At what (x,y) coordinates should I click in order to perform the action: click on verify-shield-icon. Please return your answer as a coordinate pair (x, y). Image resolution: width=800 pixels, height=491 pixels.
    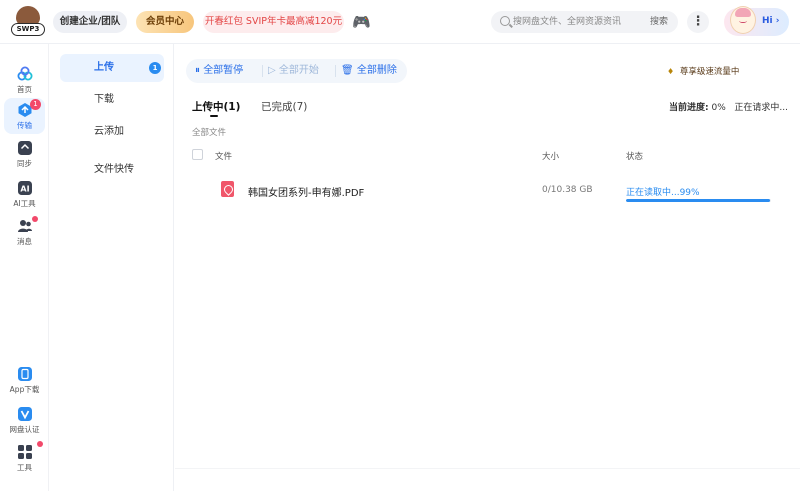
    Looking at the image, I should click on (24, 414).